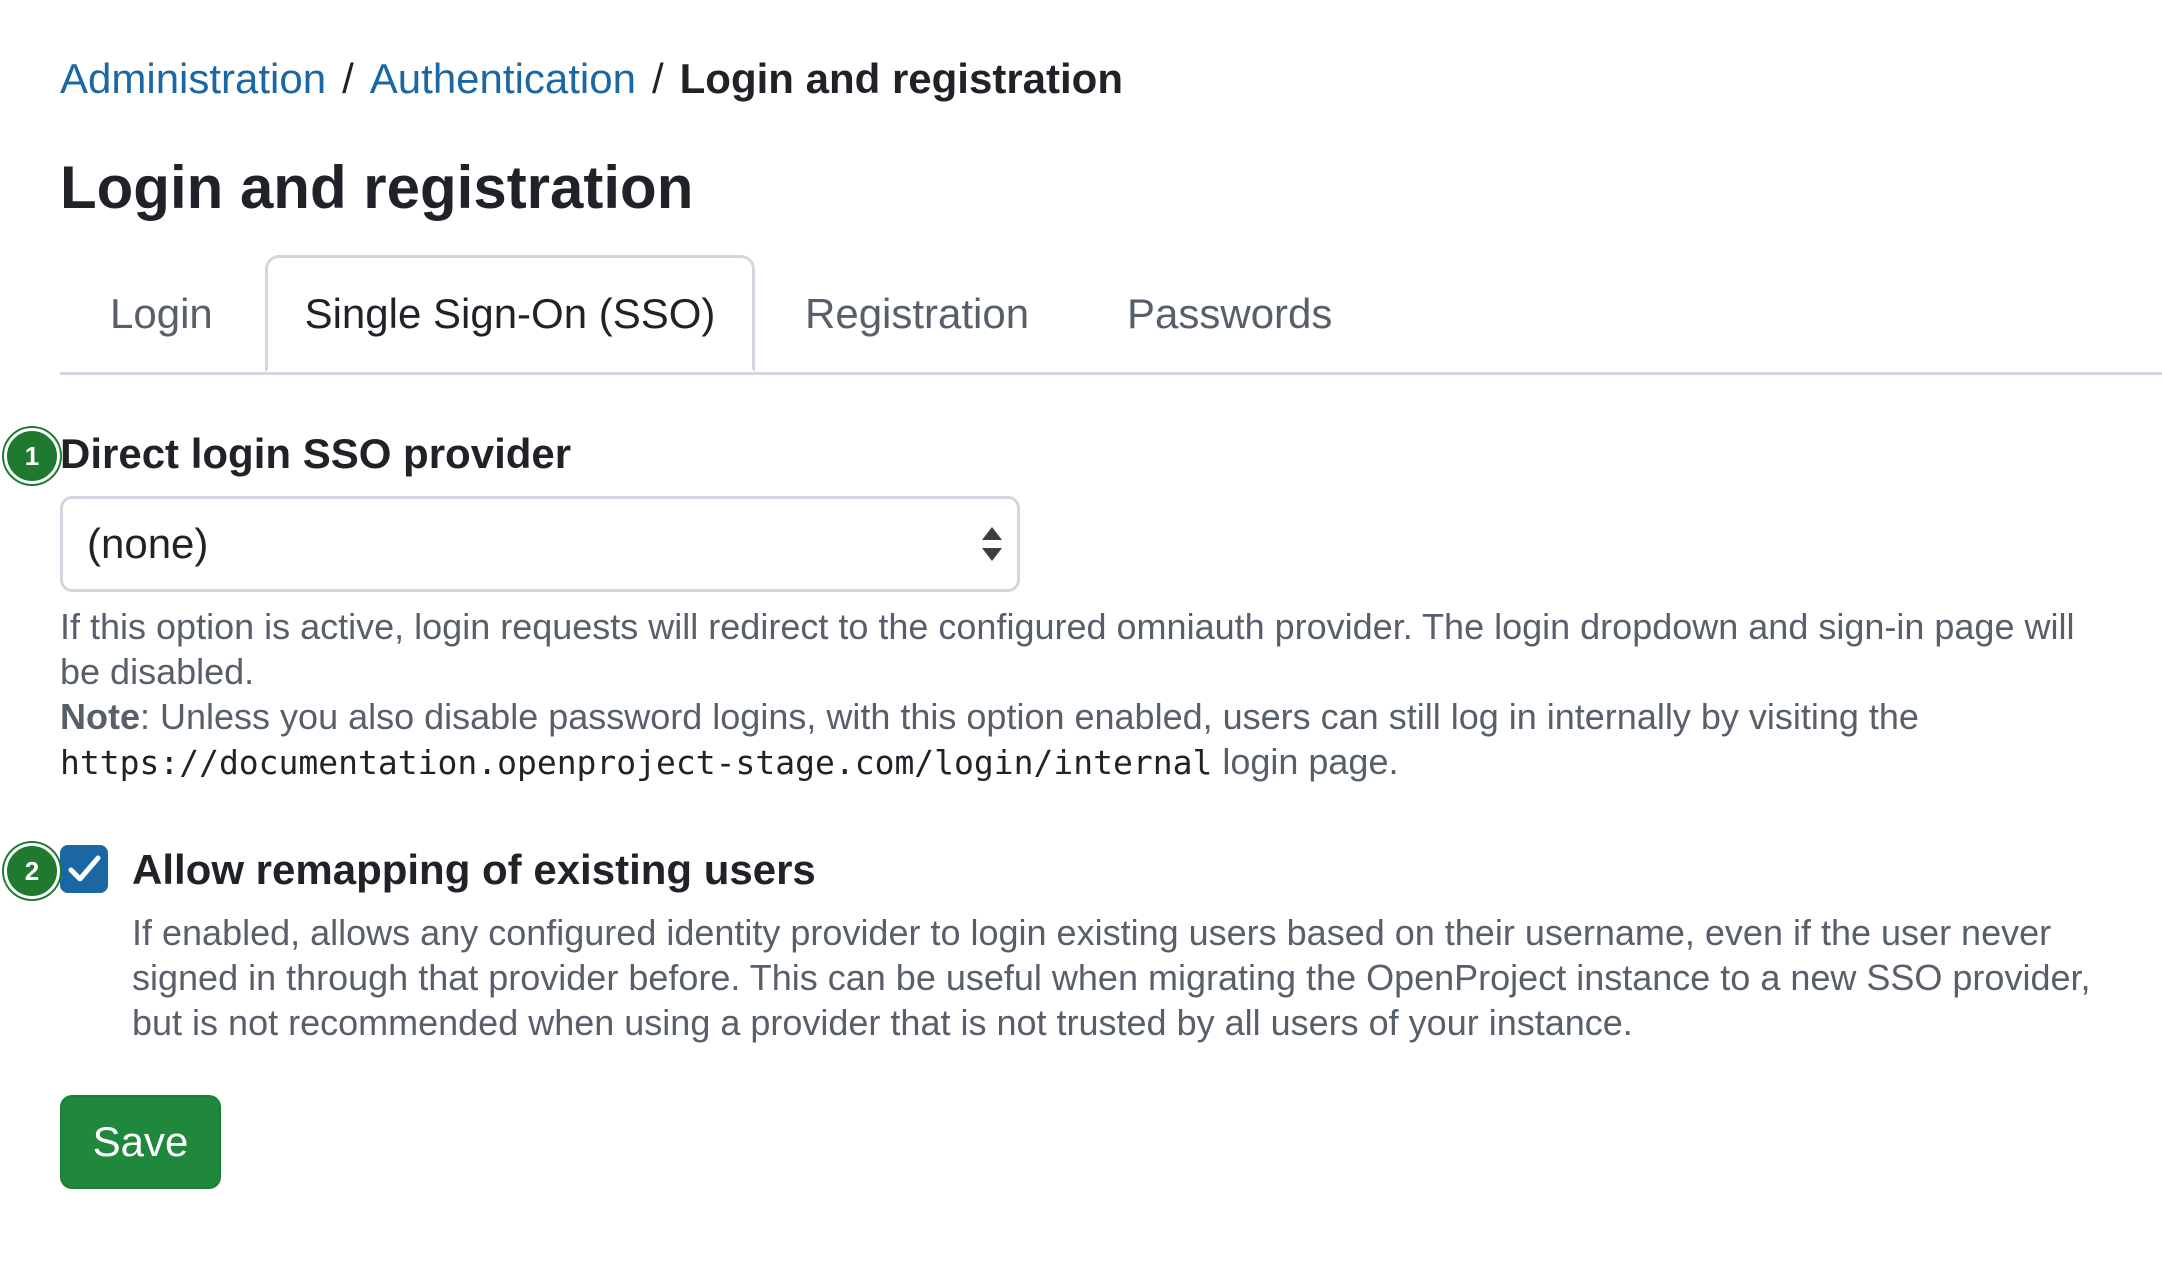 This screenshot has height=1262, width=2162. What do you see at coordinates (917, 313) in the screenshot?
I see `tab-registration: Registration` at bounding box center [917, 313].